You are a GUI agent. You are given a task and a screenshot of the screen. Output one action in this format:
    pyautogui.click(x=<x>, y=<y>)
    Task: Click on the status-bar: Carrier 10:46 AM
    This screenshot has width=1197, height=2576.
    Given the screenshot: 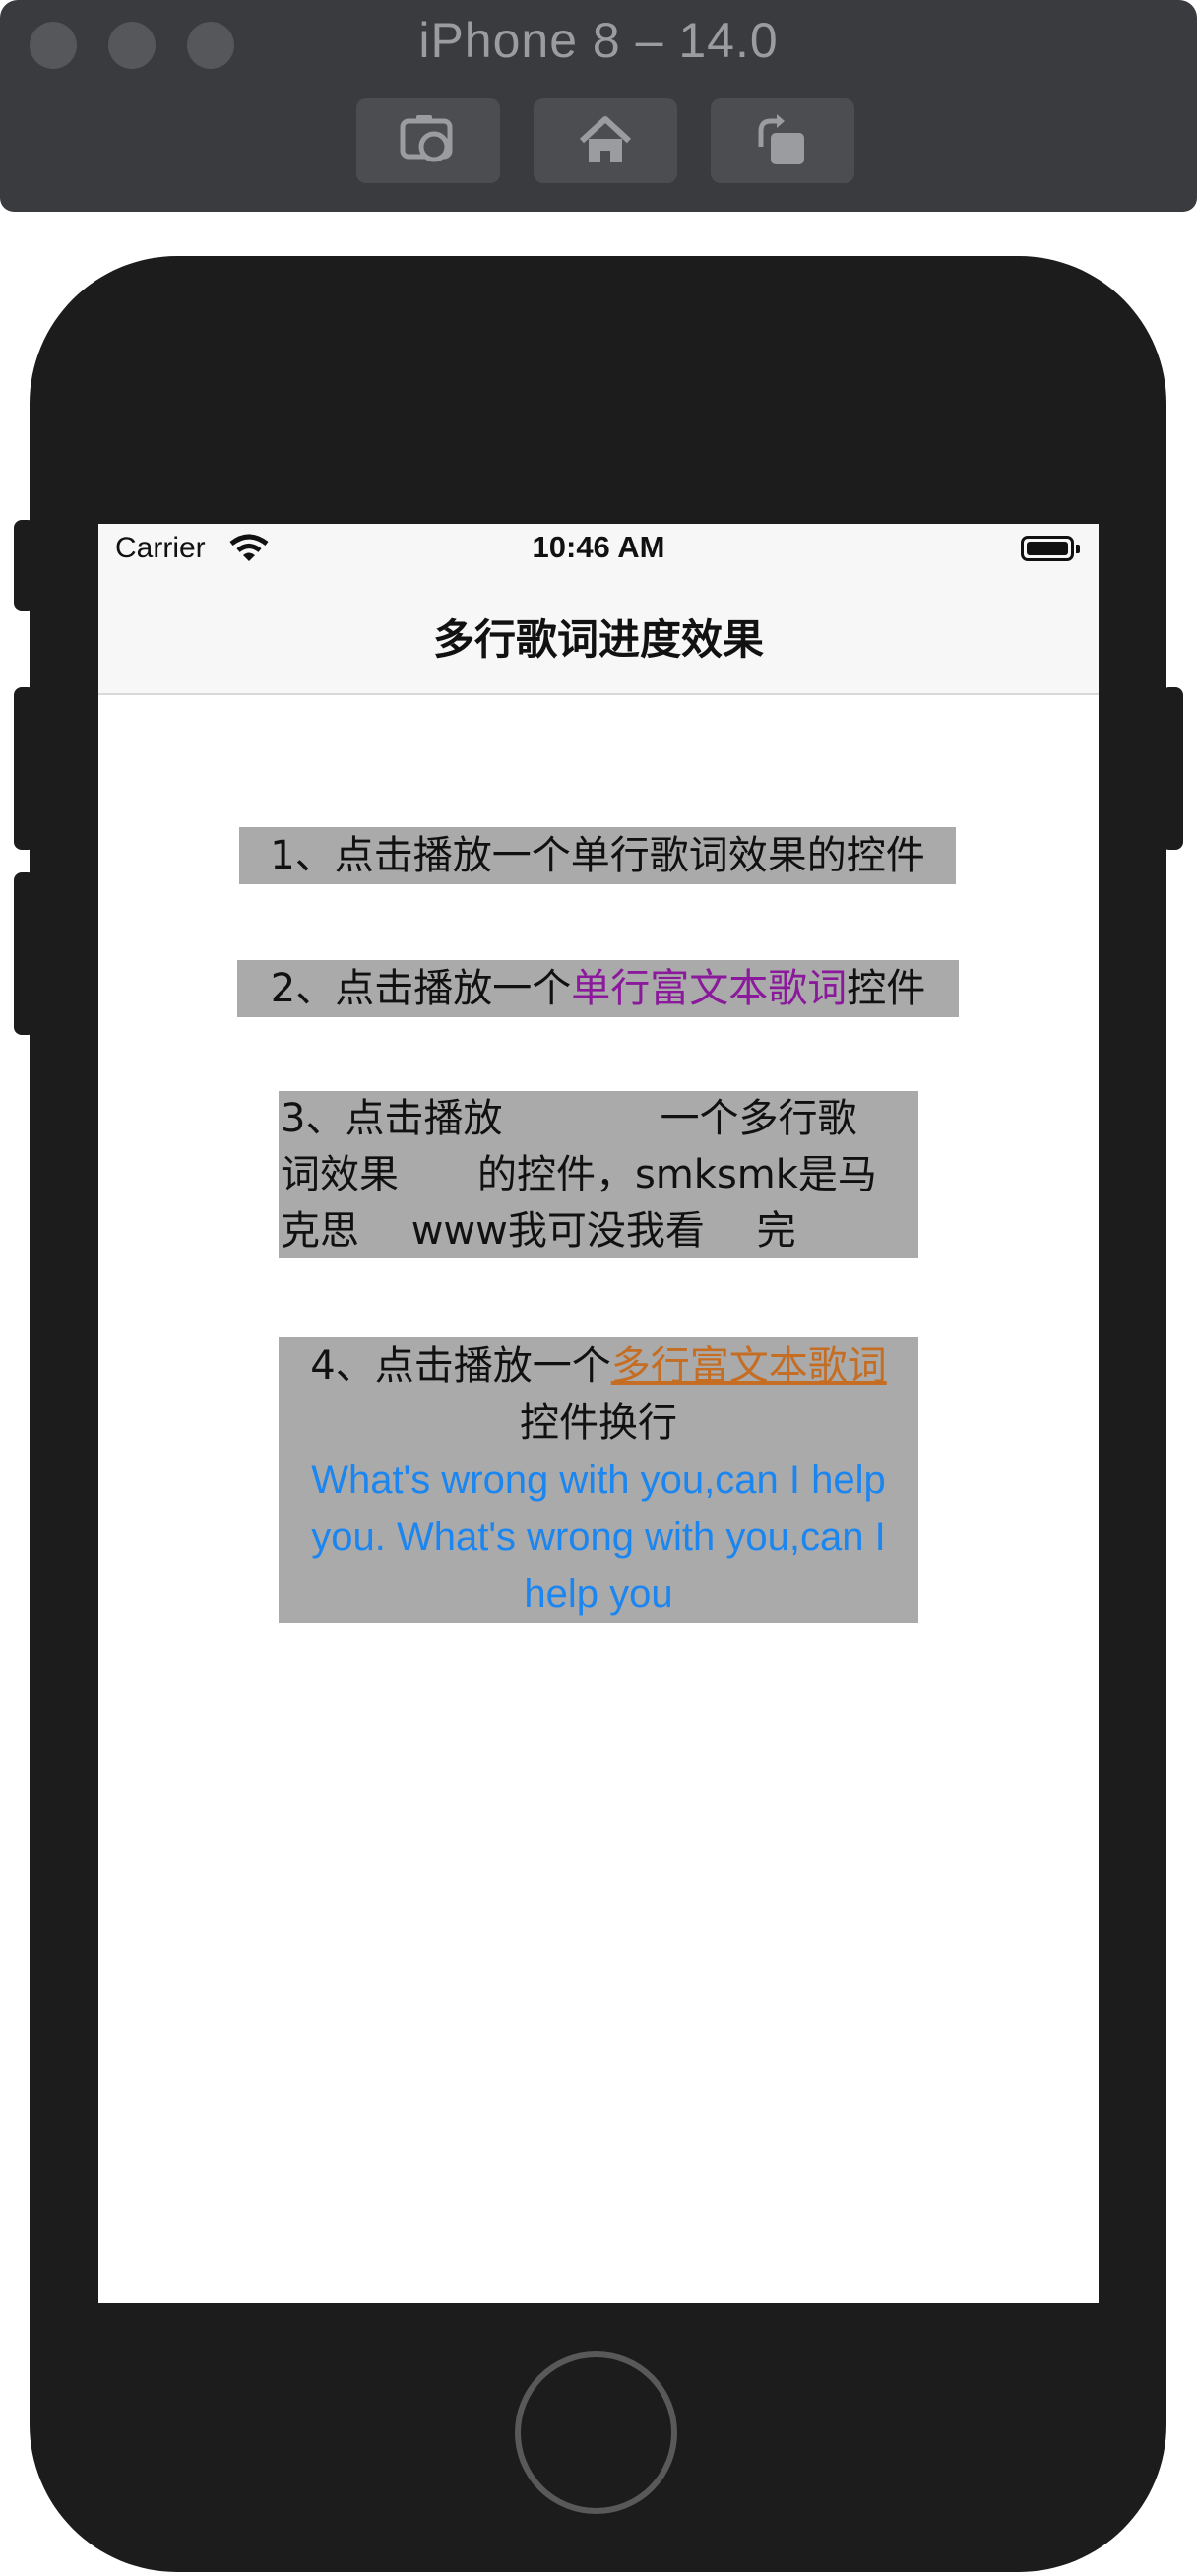 What is the action you would take?
    pyautogui.click(x=598, y=551)
    